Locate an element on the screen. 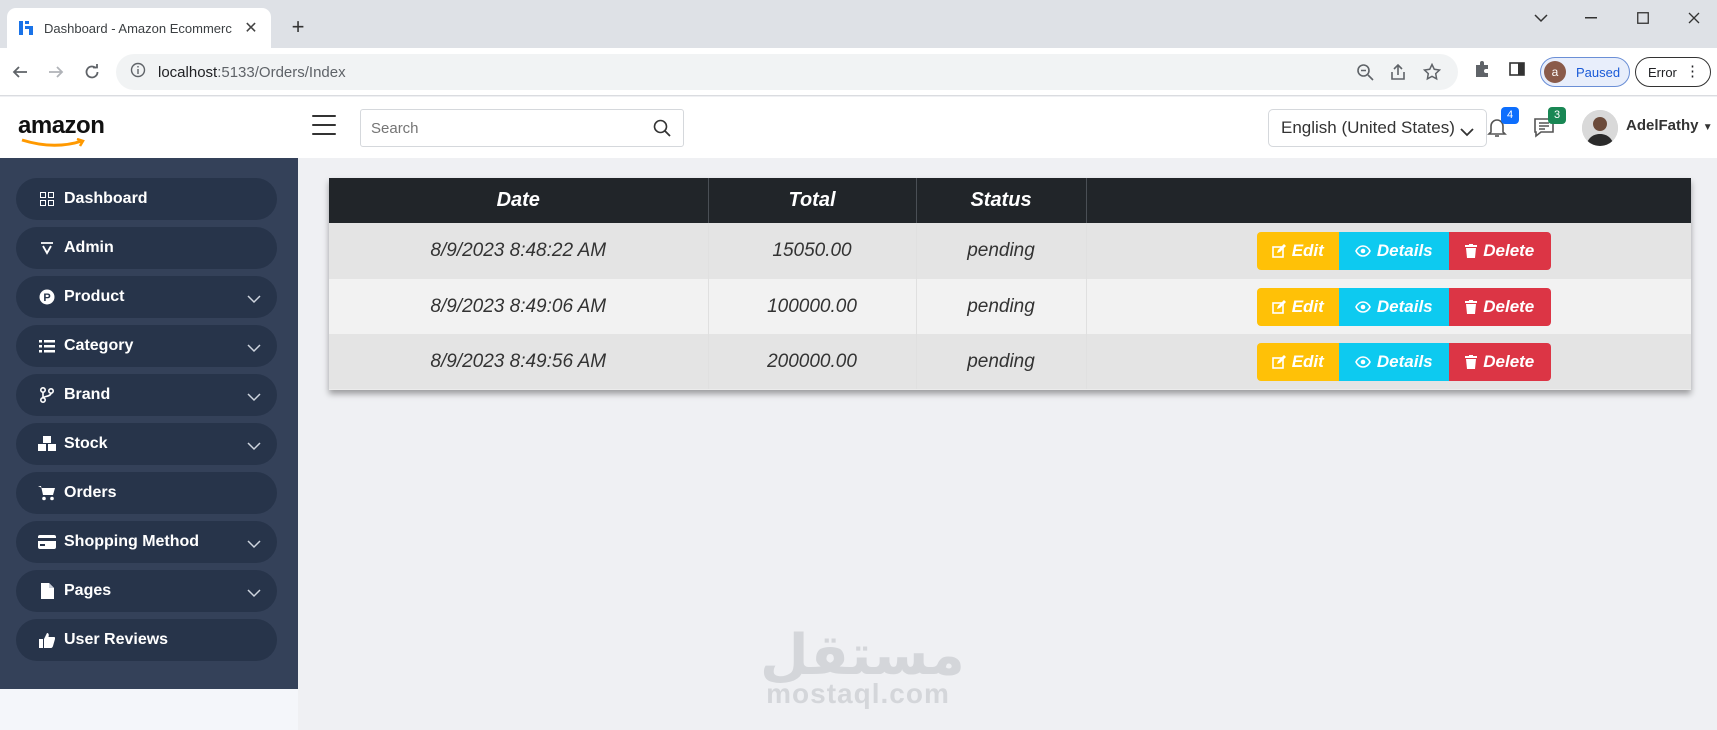 This screenshot has width=1717, height=730. error-button: Error ⋮ is located at coordinates (1673, 72).